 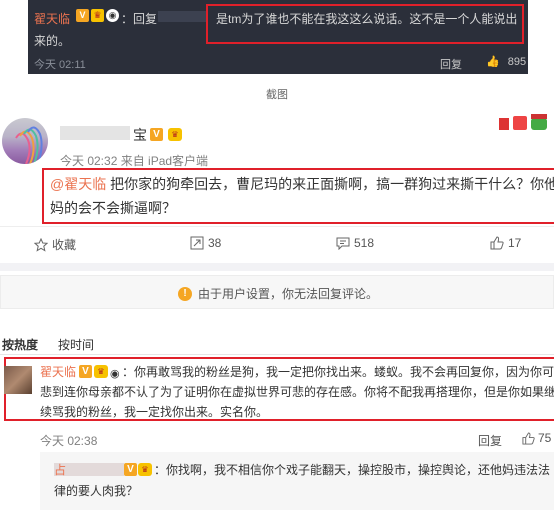 I want to click on comment-time: 今天 02:38, so click(x=69, y=441).